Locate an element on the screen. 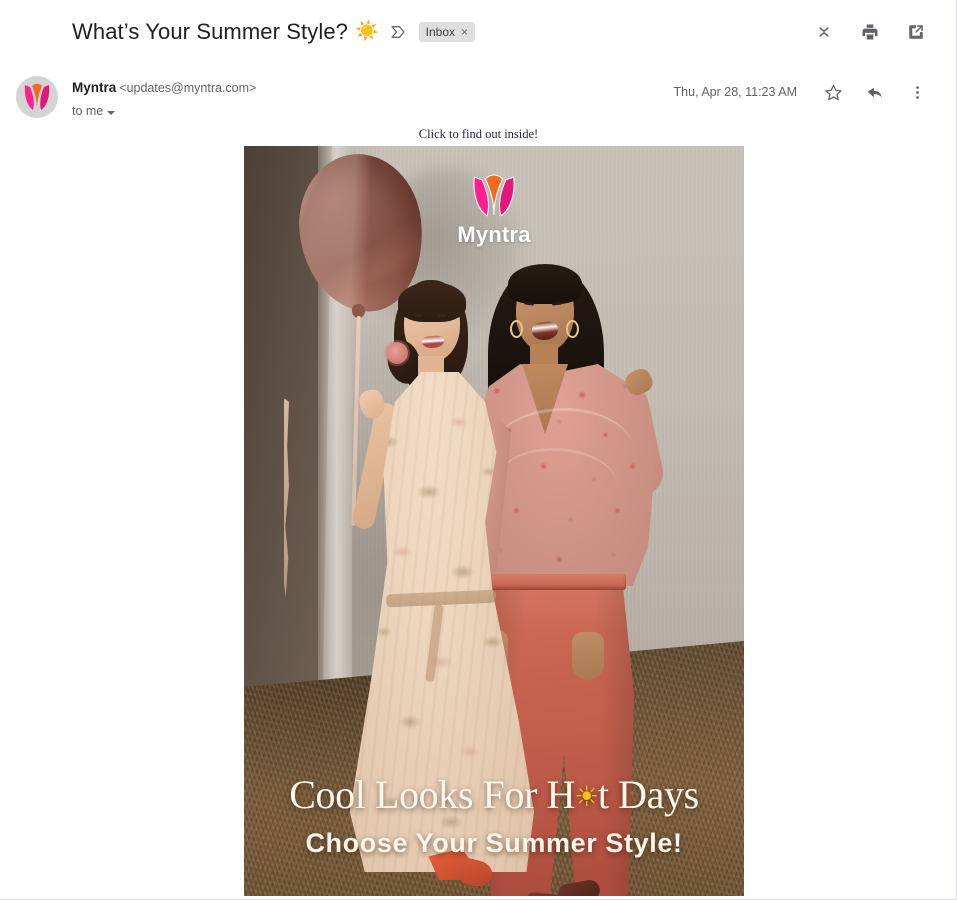  subject-line: What’s Your Summer Style? ☀️ Inbox × is located at coordinates (440, 32).